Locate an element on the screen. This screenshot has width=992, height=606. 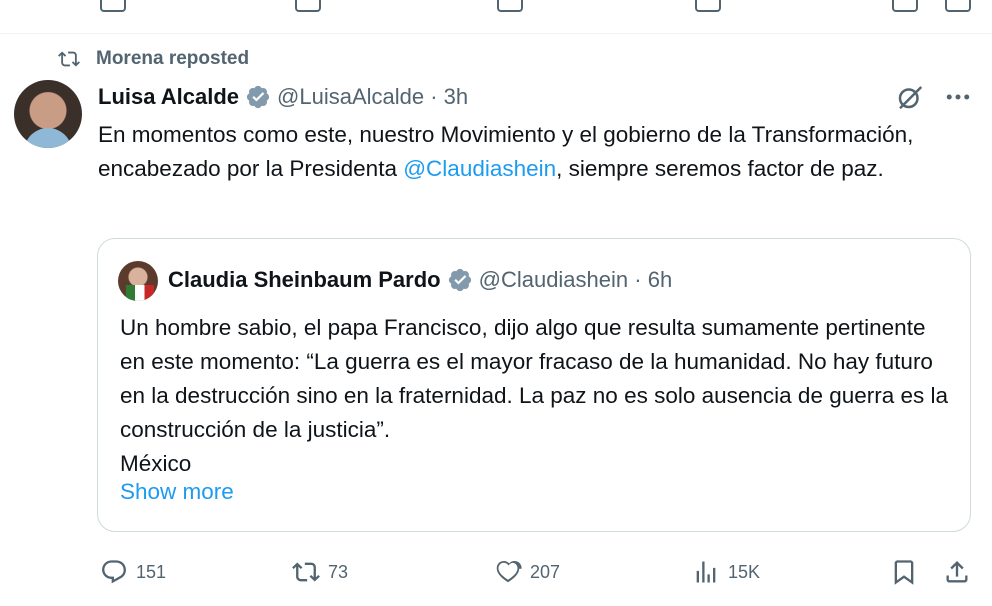
reply-count: 151 is located at coordinates (151, 571).